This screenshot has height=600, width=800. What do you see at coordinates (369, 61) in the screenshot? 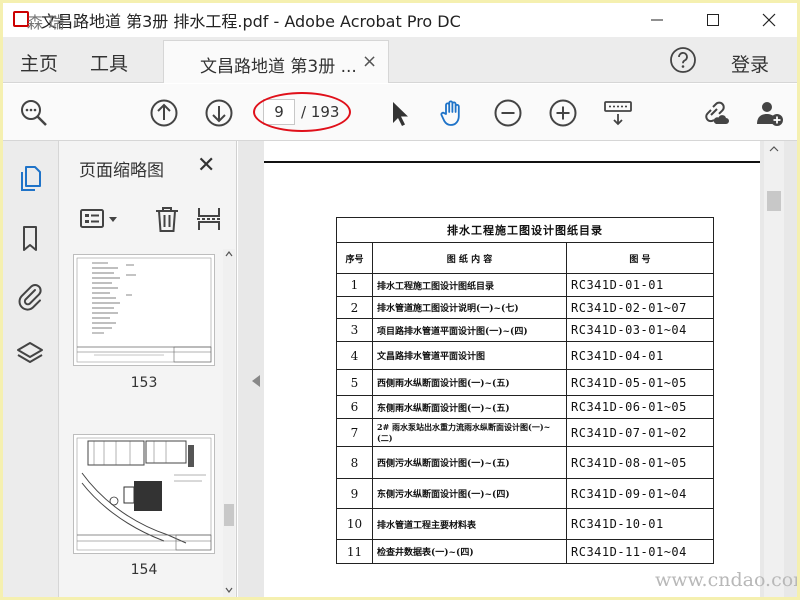
I see `document-tab-close-button: ×` at bounding box center [369, 61].